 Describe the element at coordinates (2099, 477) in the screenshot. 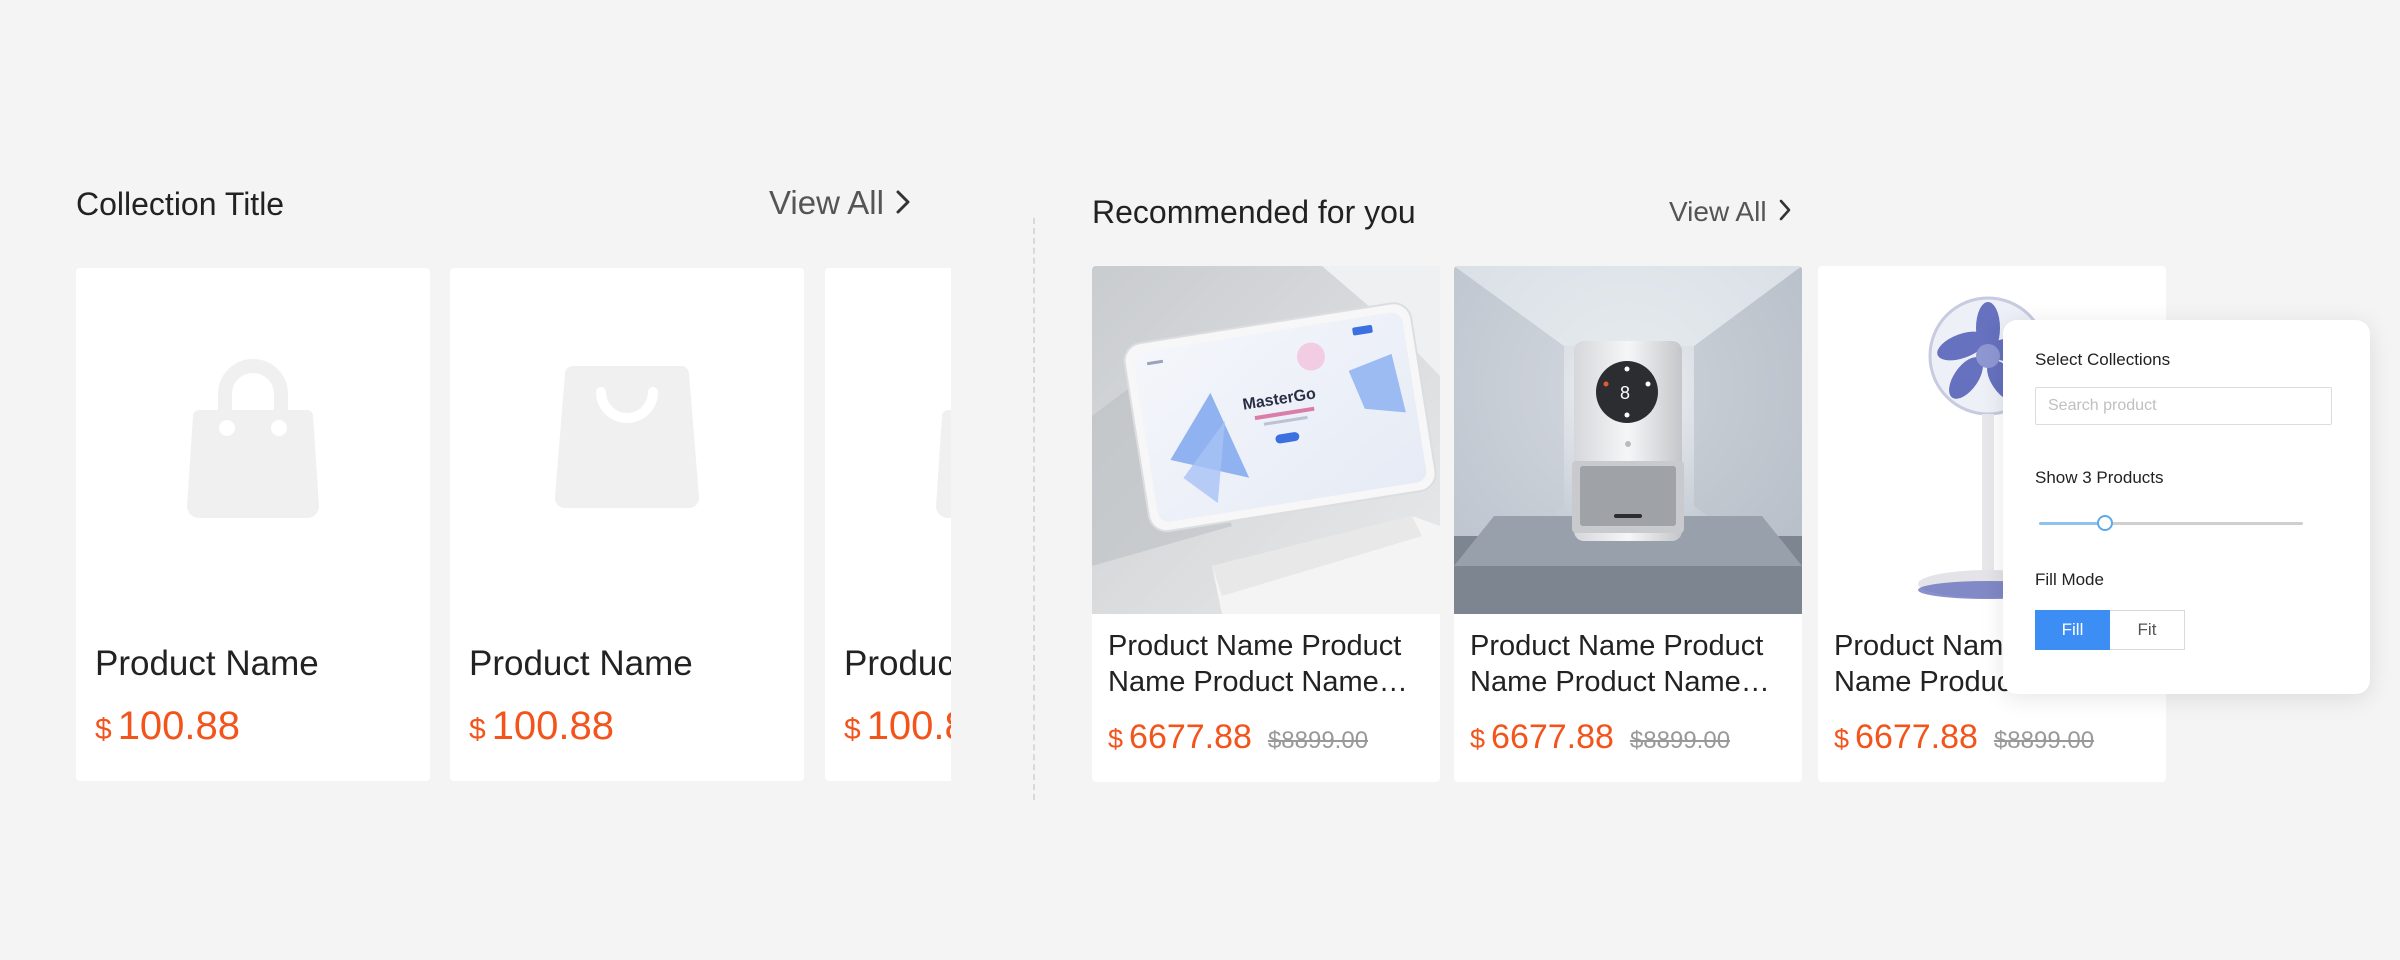

I see `show-products-label: Show 3 Products` at that location.